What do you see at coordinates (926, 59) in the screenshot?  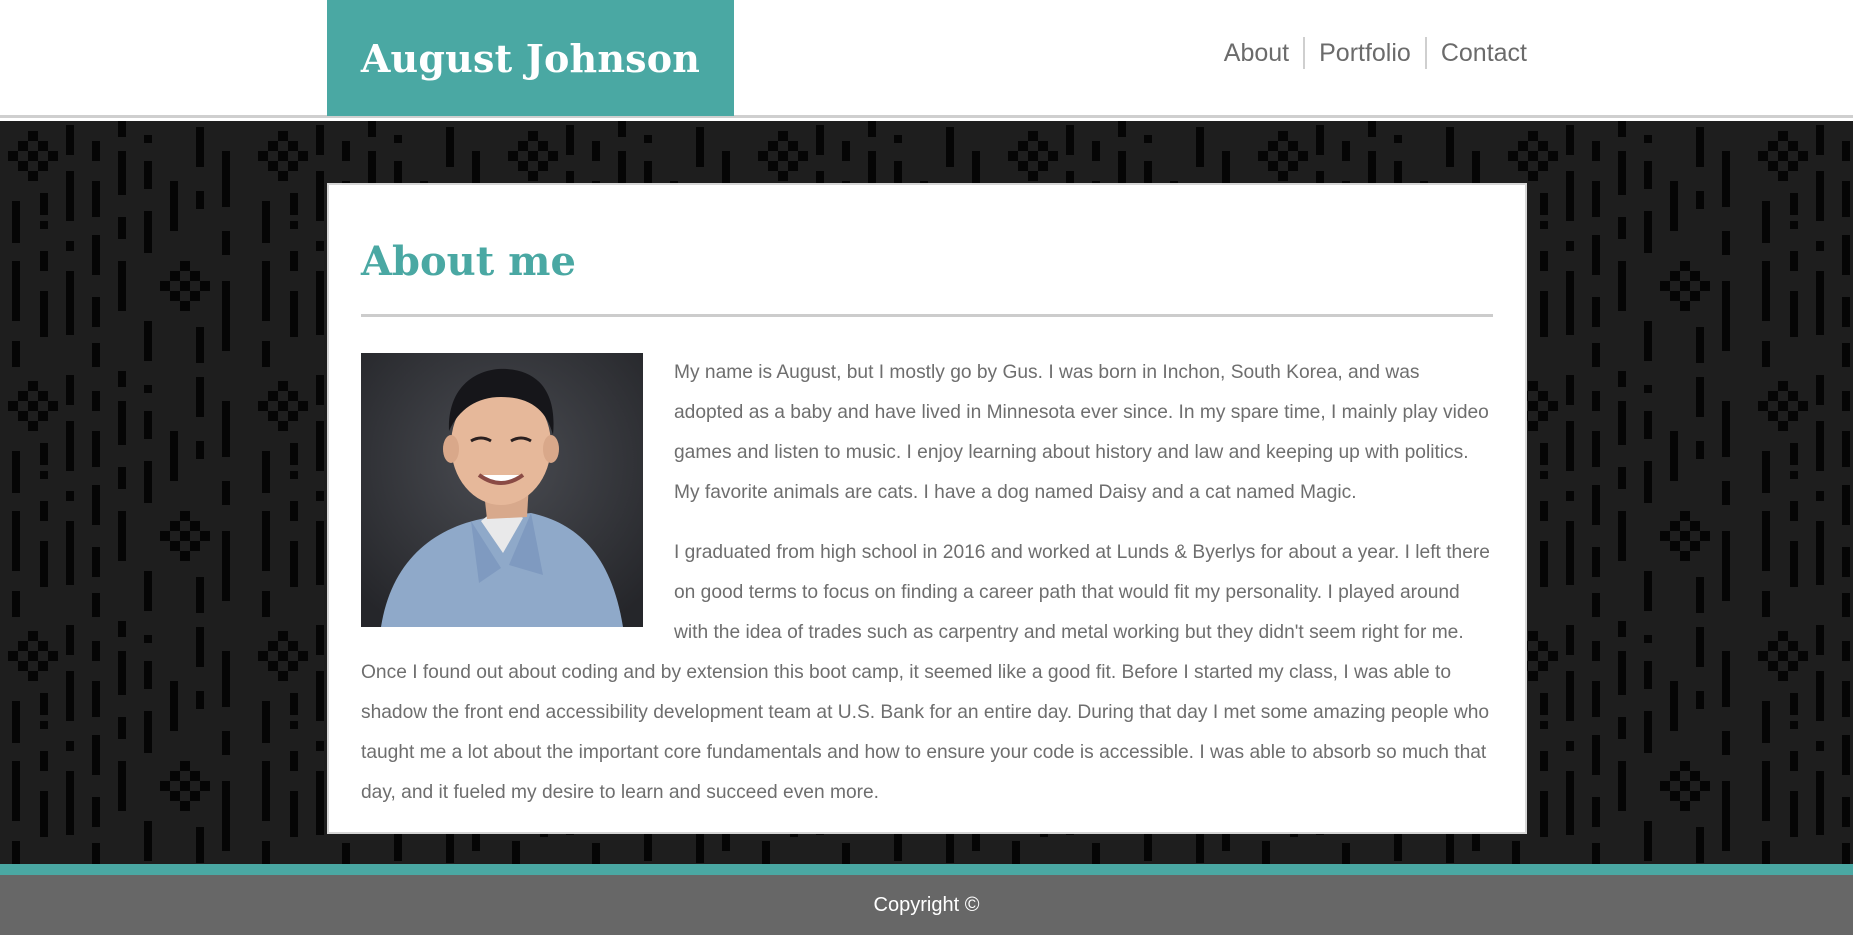 I see `site-header: August Johnson About Portfolio Contact` at bounding box center [926, 59].